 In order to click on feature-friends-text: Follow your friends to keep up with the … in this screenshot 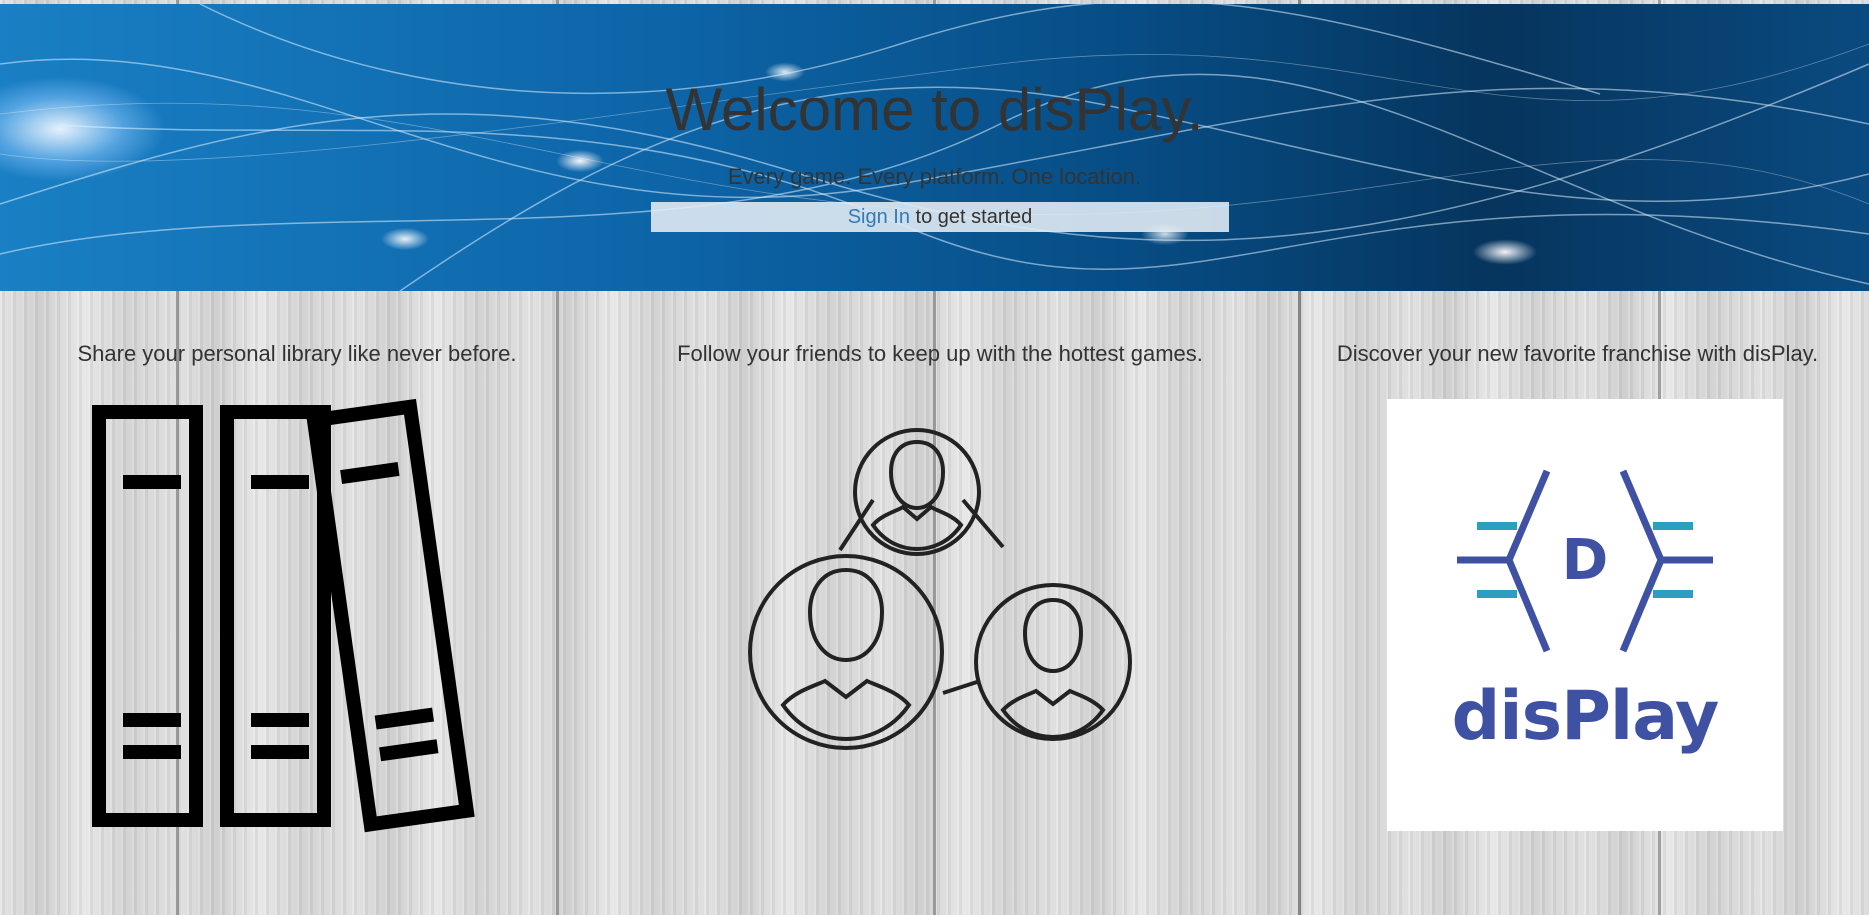, I will do `click(940, 353)`.